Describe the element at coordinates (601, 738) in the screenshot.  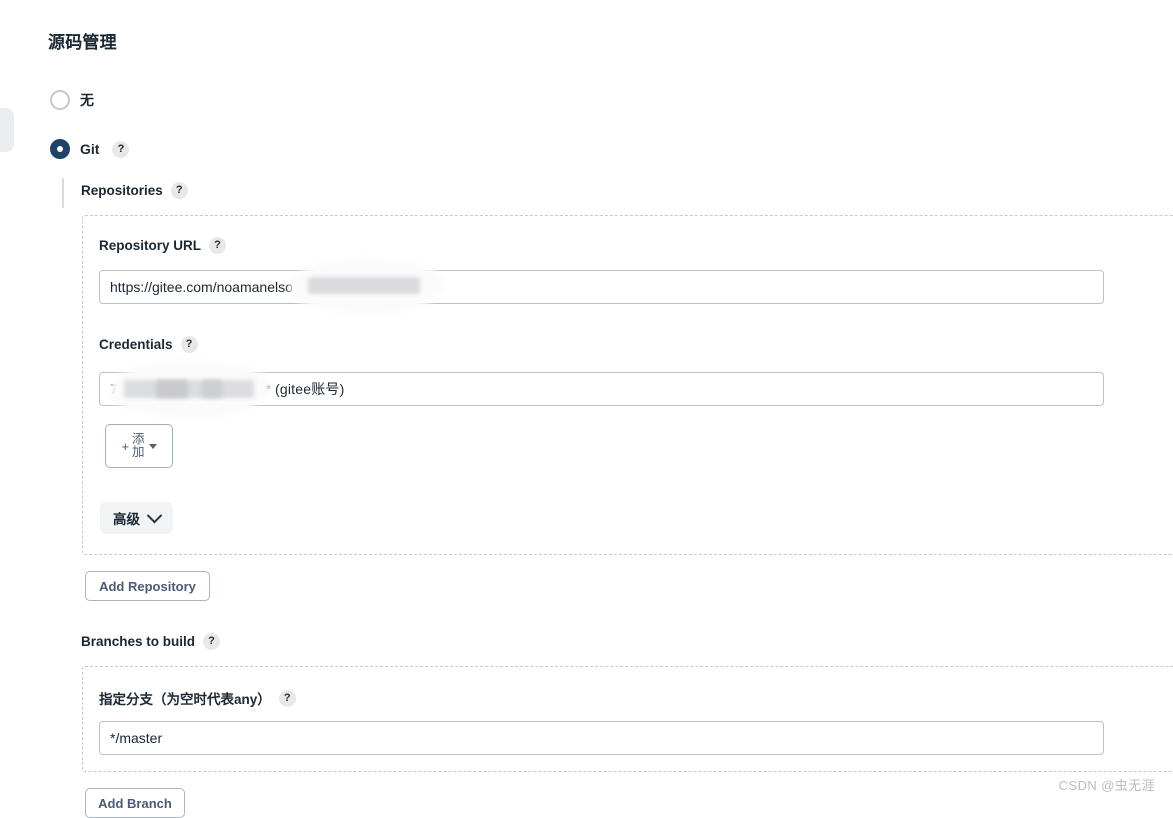
I see `branch-specifier-input` at that location.